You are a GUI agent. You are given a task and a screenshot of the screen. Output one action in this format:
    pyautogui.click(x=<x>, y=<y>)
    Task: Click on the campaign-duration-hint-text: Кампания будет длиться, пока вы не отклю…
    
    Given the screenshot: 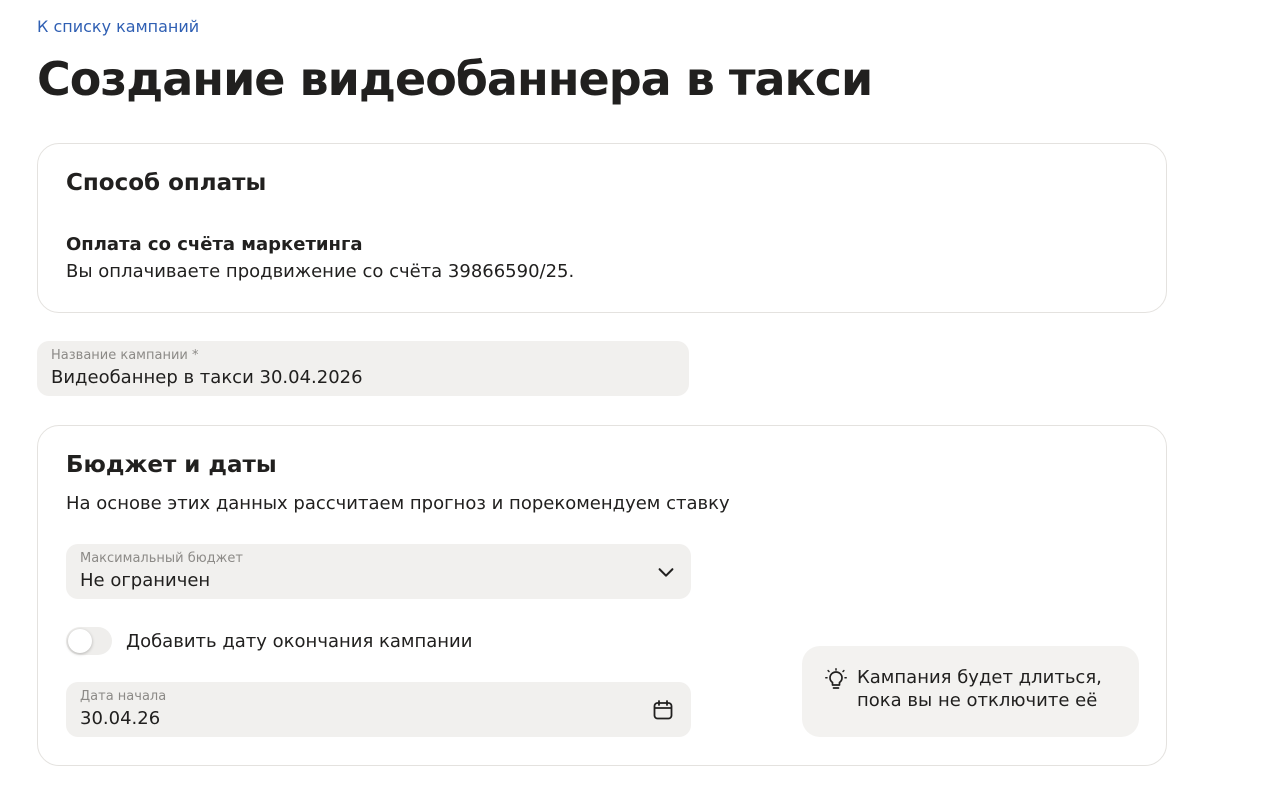 What is the action you would take?
    pyautogui.click(x=979, y=689)
    